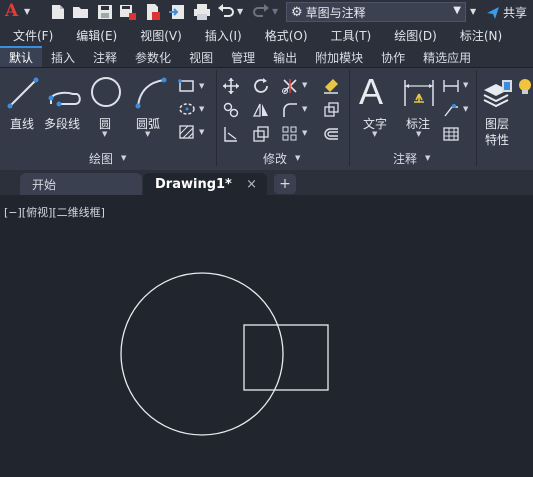 This screenshot has width=533, height=477. I want to click on scale-tool-button, so click(261, 134).